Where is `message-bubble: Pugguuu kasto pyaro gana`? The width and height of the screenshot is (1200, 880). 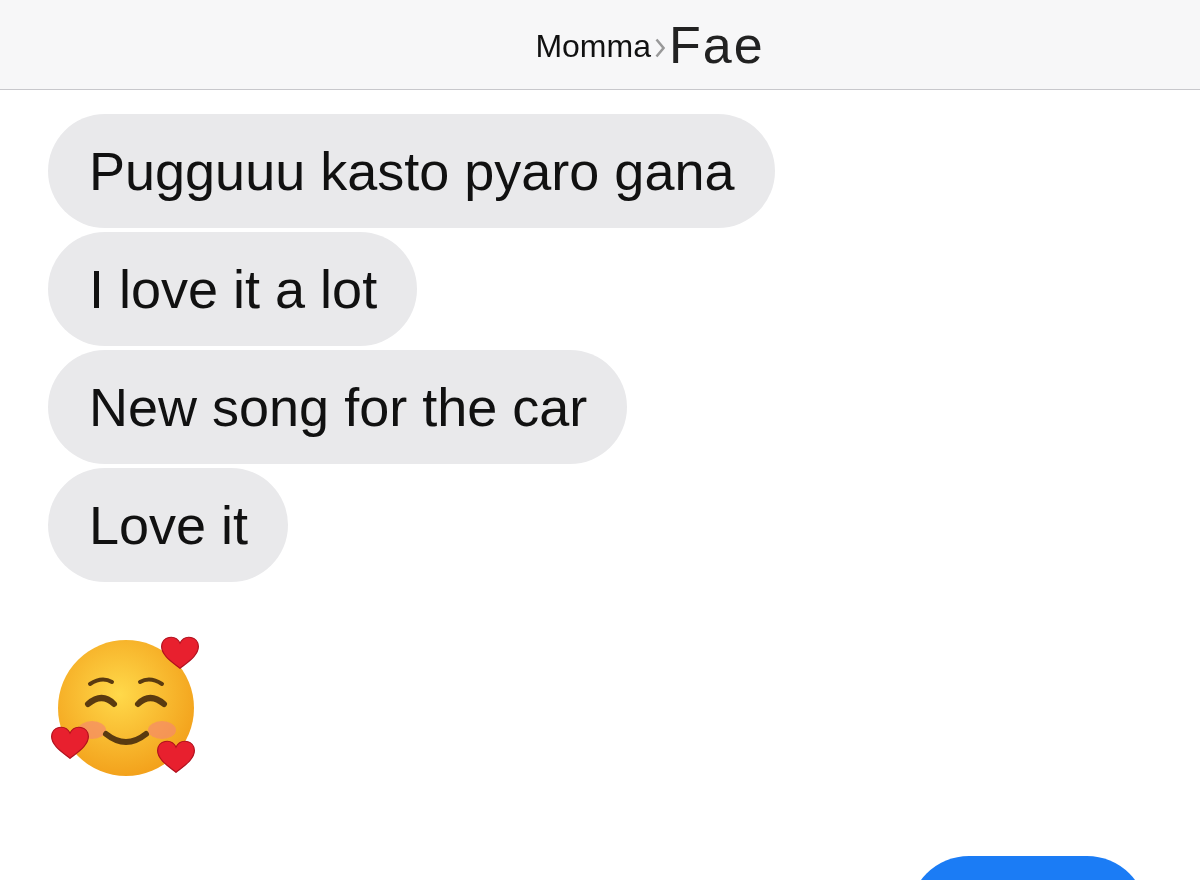
message-bubble: Pugguuu kasto pyaro gana is located at coordinates (411, 171).